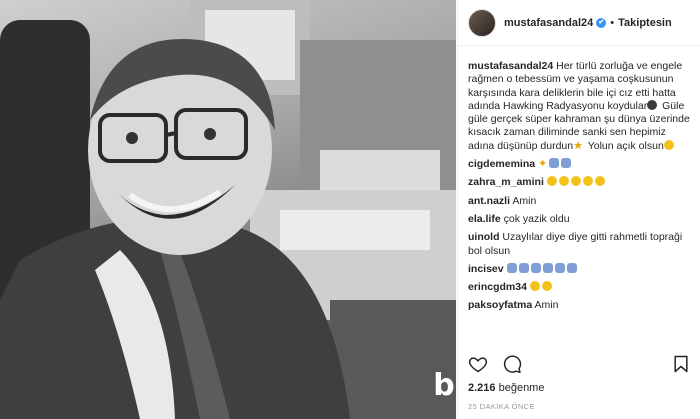  I want to click on post-header: mustafasandal24 ✔ • Takiptesin, so click(579, 23).